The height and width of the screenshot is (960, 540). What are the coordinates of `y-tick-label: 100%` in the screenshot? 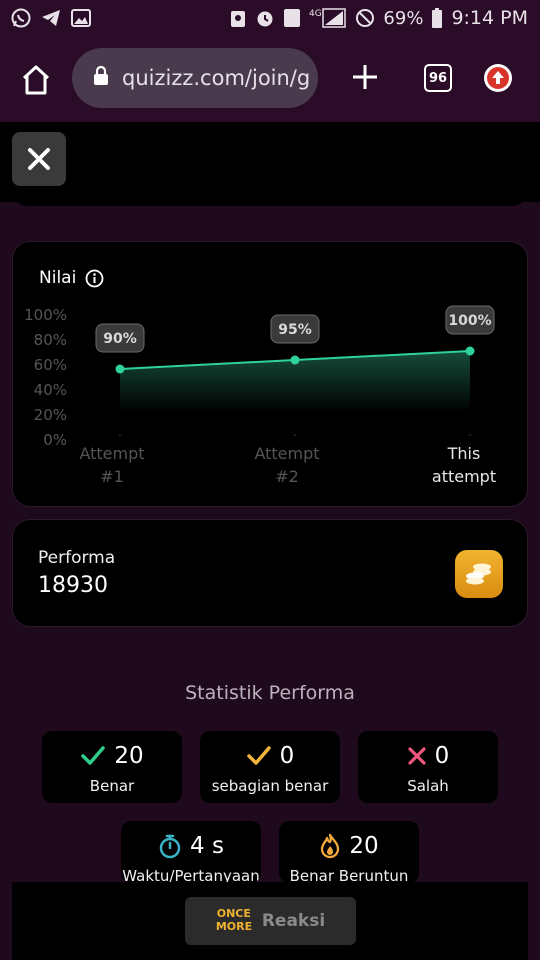 It's located at (45, 315).